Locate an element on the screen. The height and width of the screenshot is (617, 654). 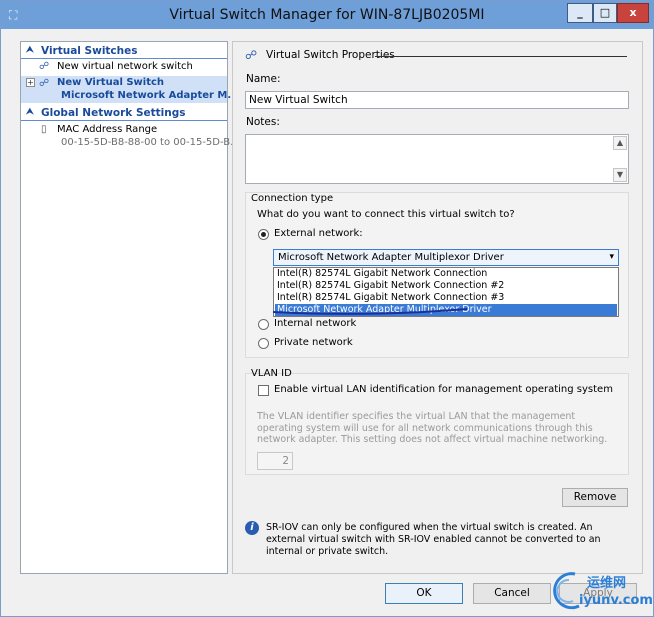
internal-network-radio is located at coordinates (263, 324).